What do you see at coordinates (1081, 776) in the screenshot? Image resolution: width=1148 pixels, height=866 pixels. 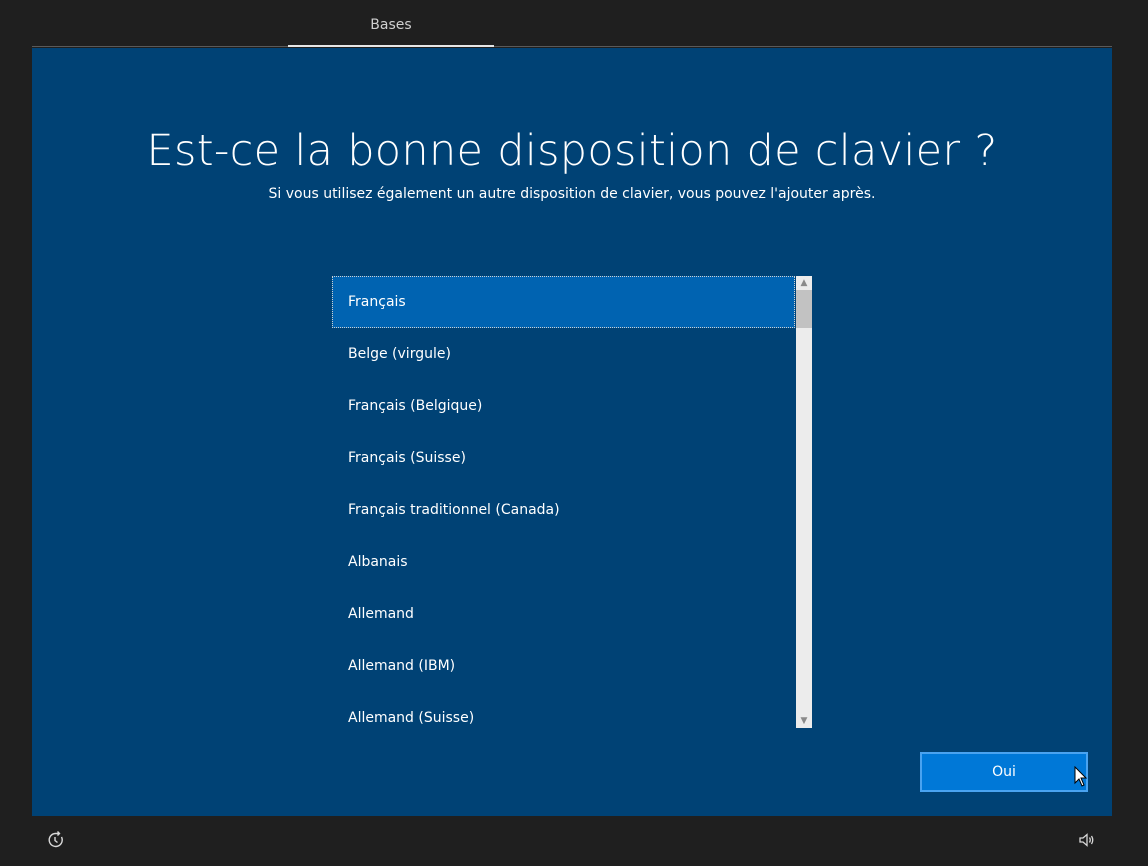 I see `mouse-cursor-icon` at bounding box center [1081, 776].